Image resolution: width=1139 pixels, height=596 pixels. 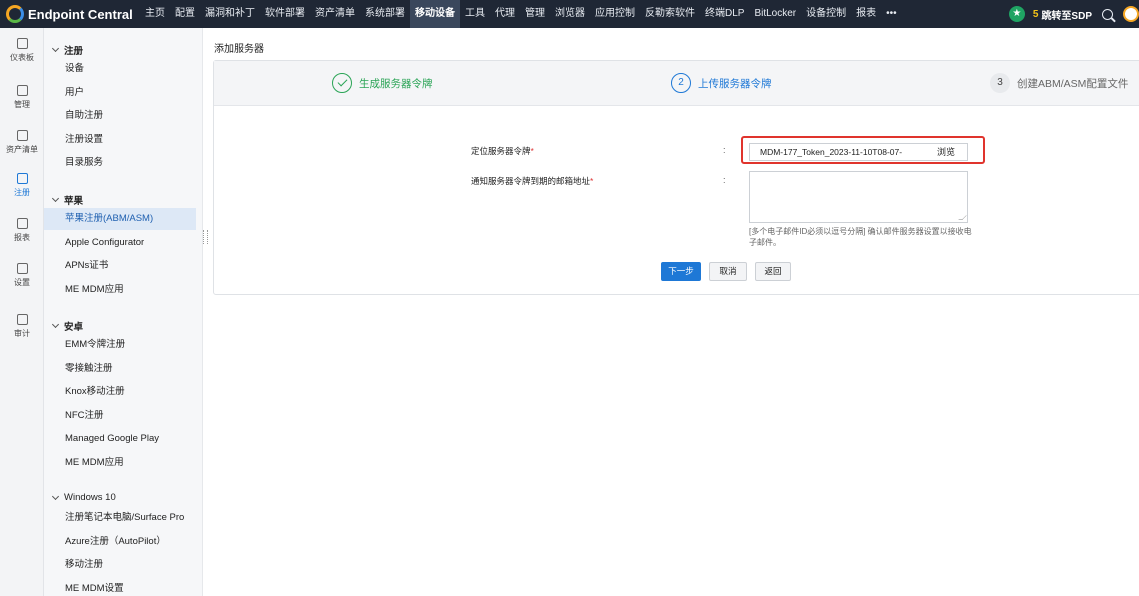 What do you see at coordinates (342, 81) in the screenshot?
I see `check-icon` at bounding box center [342, 81].